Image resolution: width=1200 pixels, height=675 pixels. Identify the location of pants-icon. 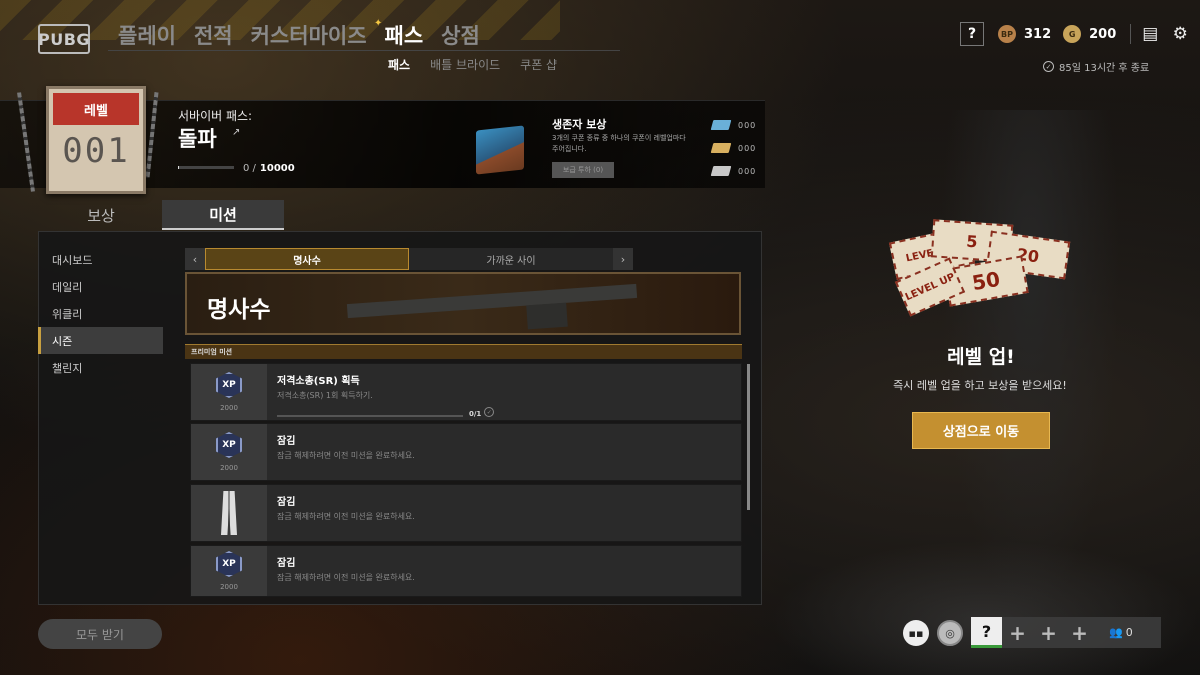
(229, 513).